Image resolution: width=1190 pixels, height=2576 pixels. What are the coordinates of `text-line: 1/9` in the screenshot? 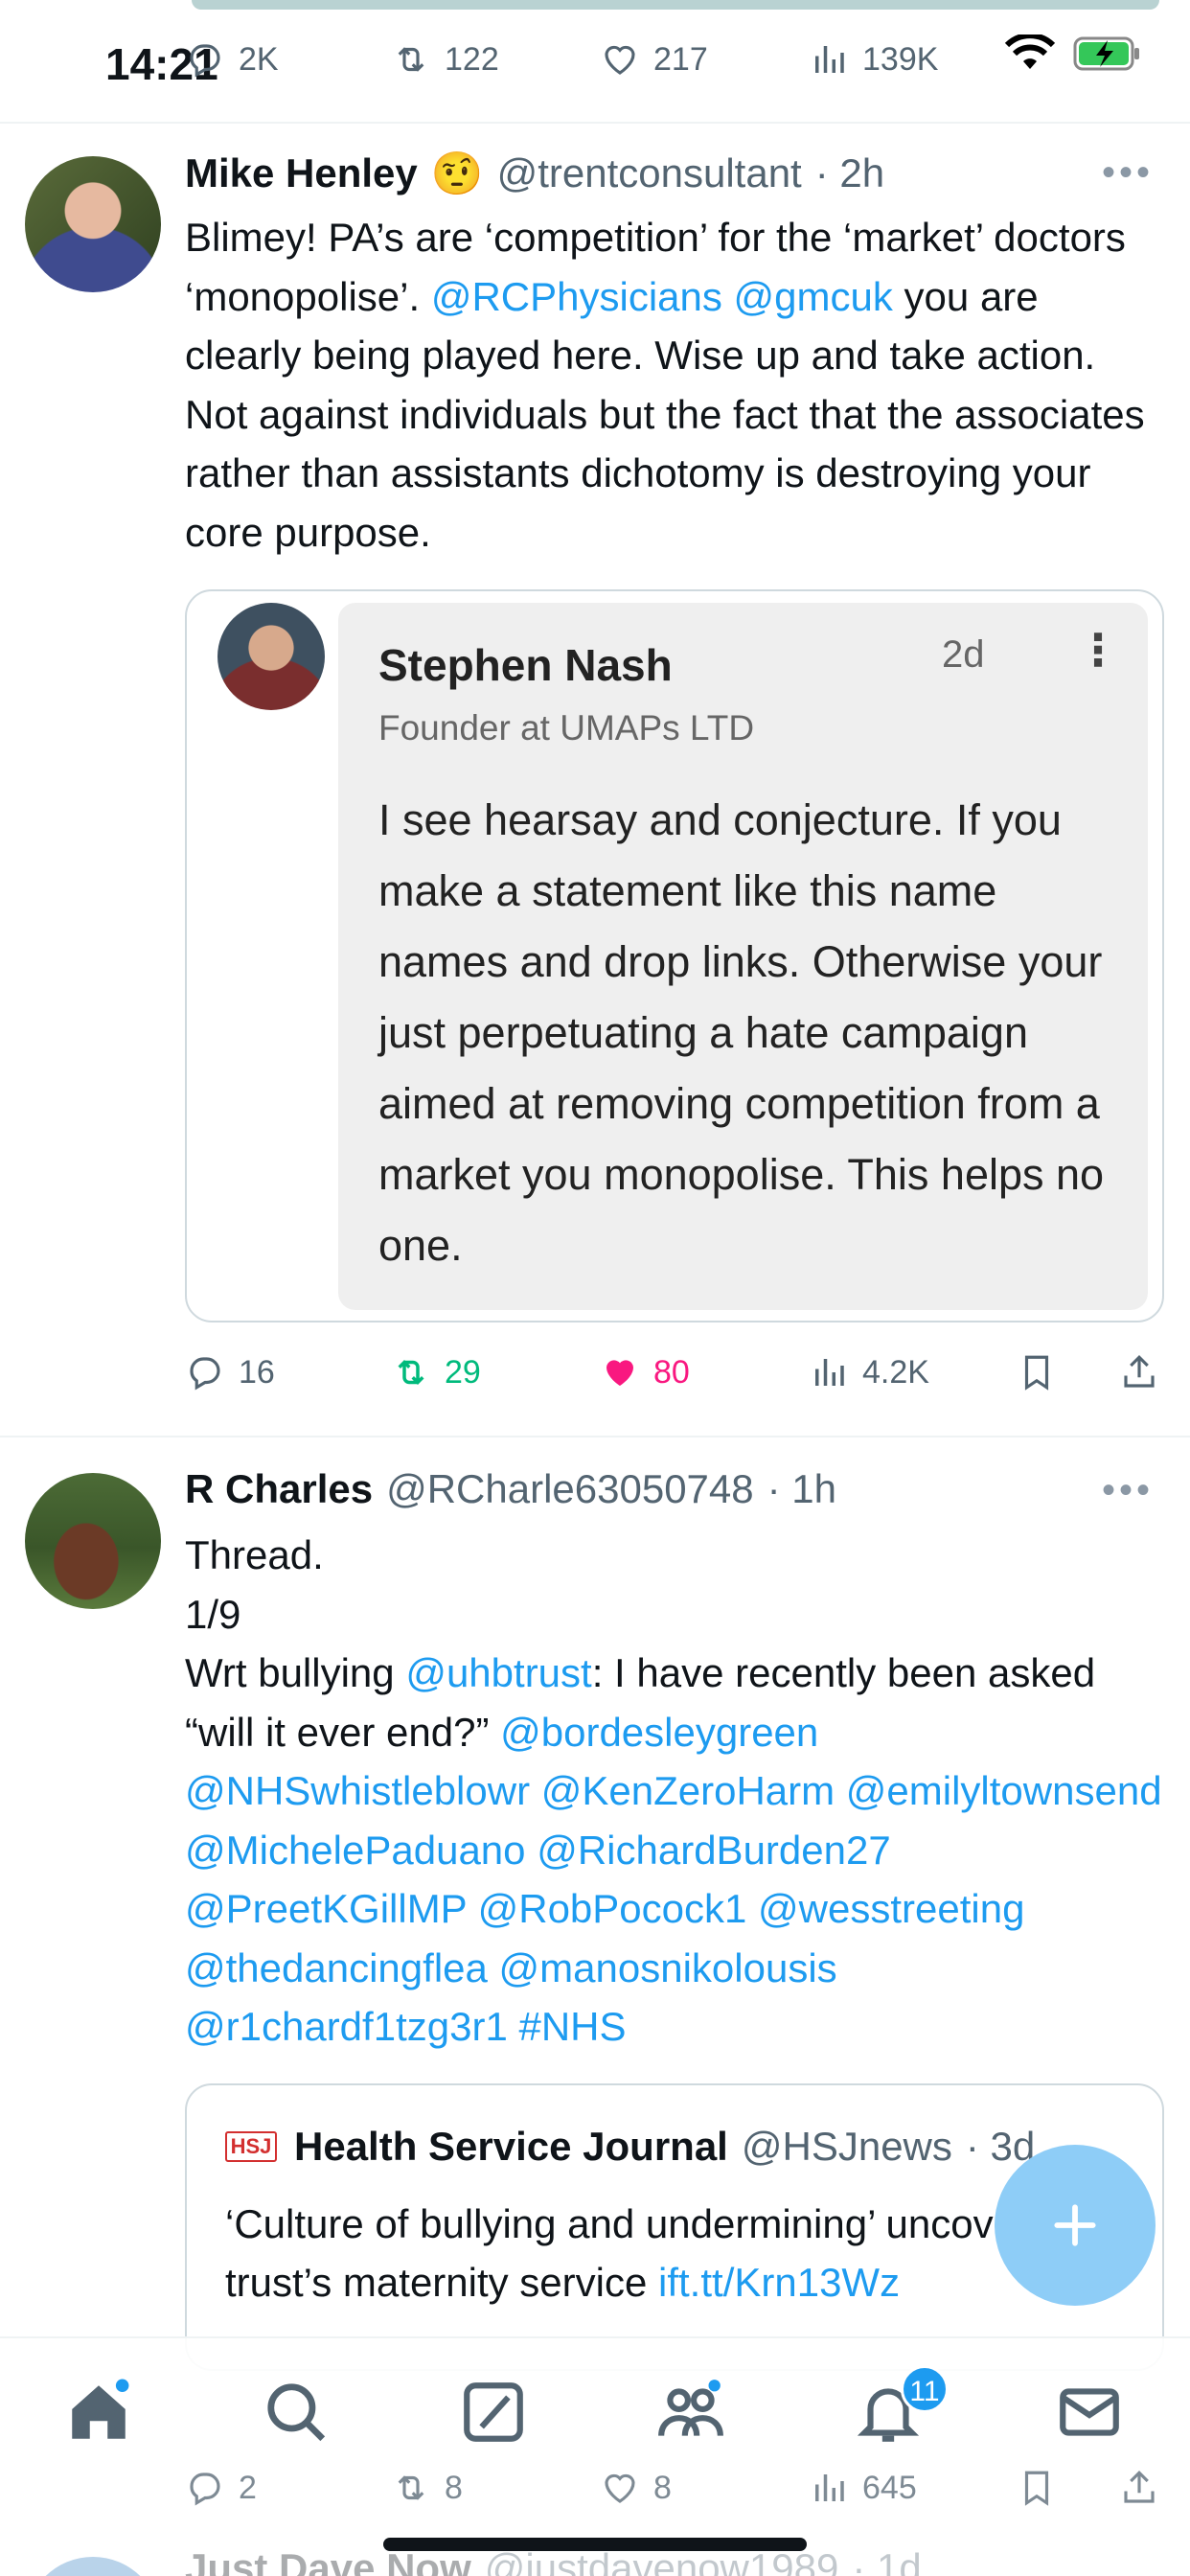 It's located at (213, 1614).